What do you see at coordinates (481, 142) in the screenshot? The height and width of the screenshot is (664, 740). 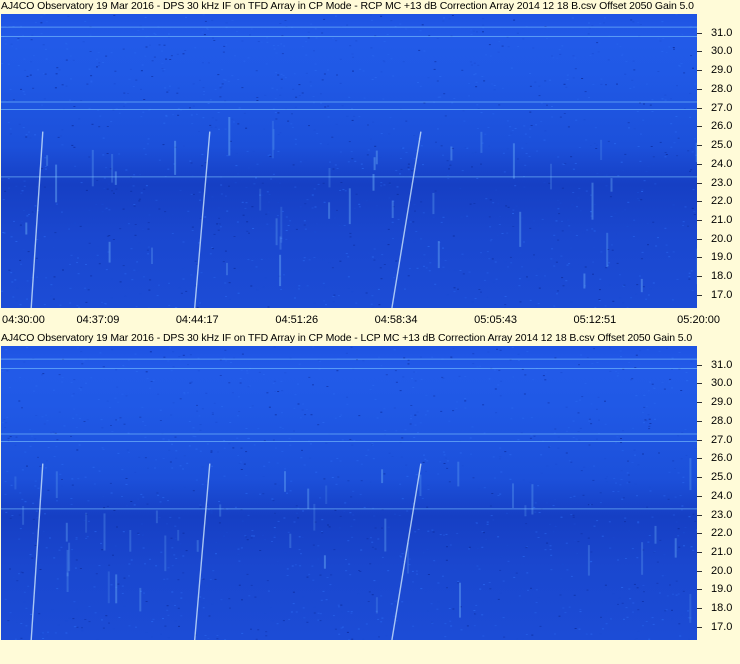 I see `emission-streak` at bounding box center [481, 142].